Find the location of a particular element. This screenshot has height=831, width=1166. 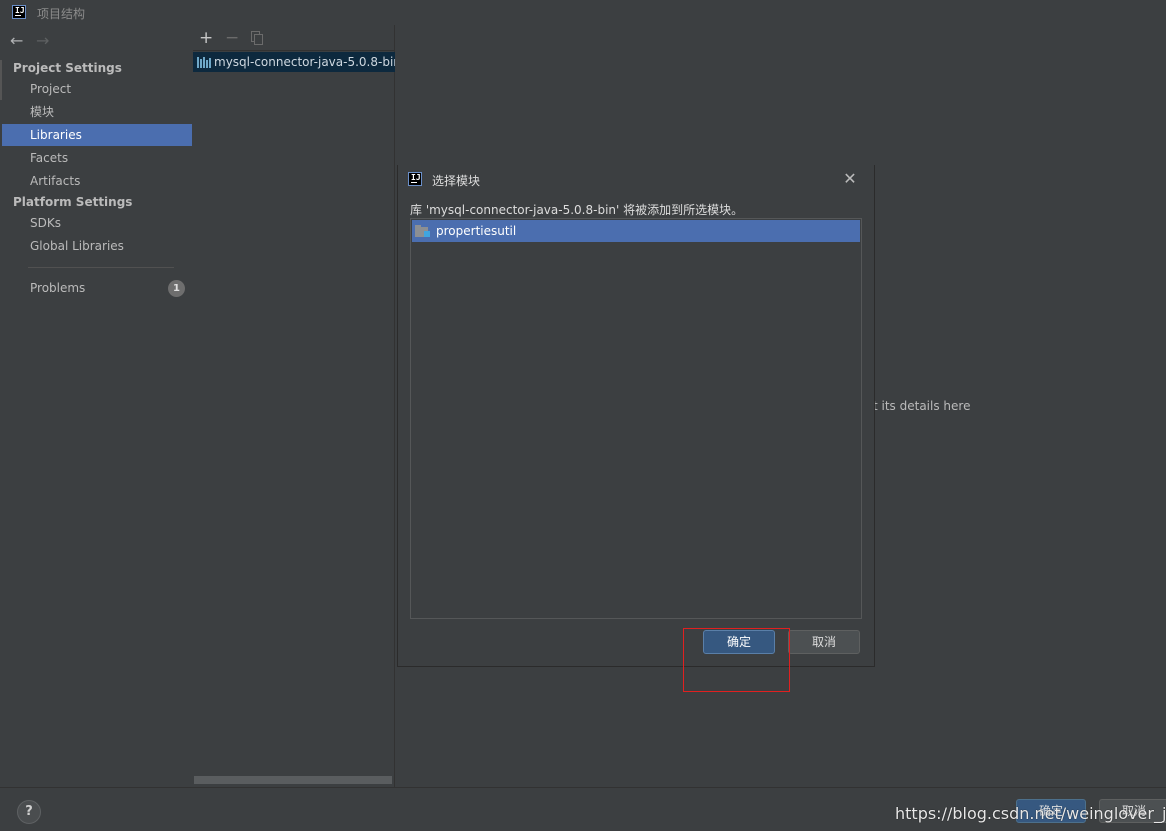

title-bar: IJ 项目结构 is located at coordinates (583, 12).